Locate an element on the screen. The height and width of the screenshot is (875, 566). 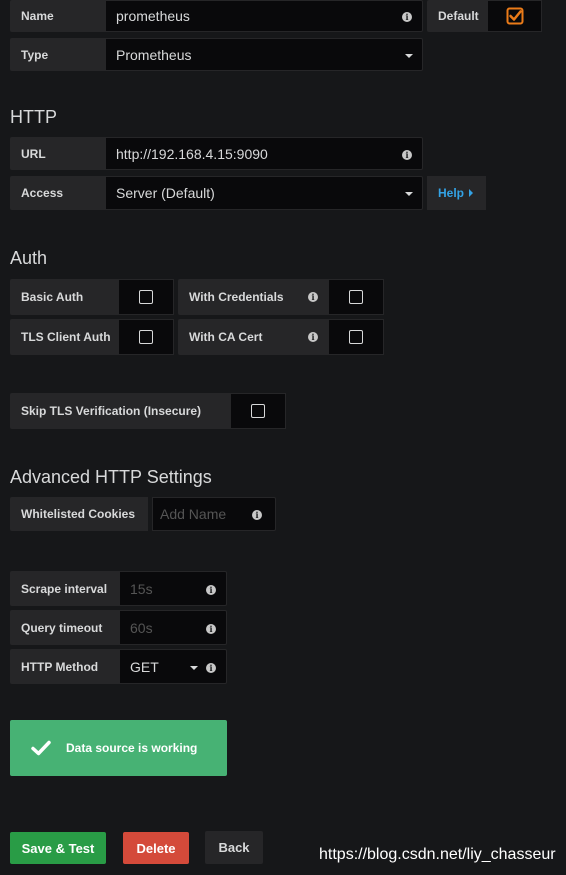
http-method-label: HTTP Method is located at coordinates (64, 666).